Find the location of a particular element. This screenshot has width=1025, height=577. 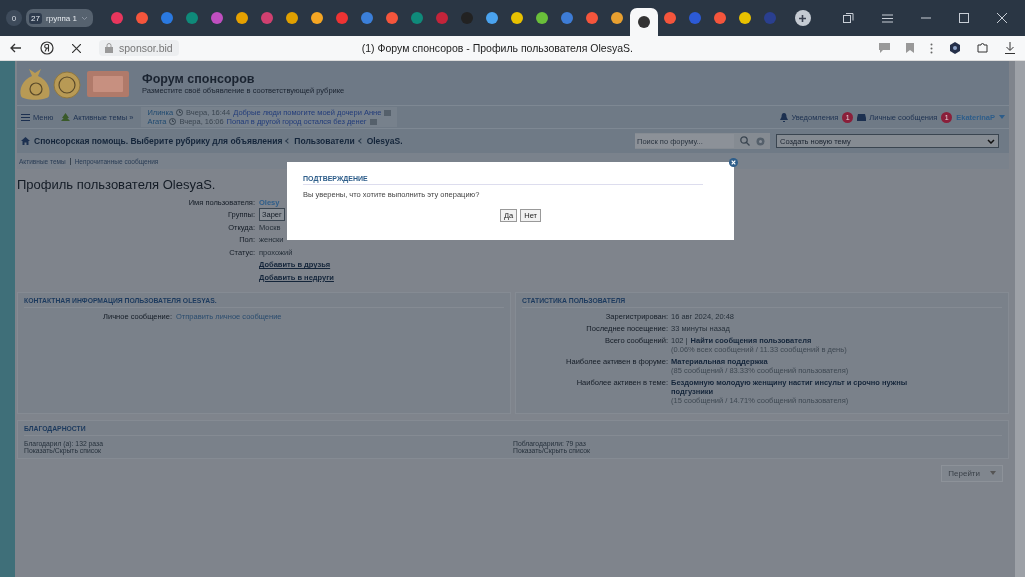

tab-count-badge: 27 is located at coordinates (35, 18).